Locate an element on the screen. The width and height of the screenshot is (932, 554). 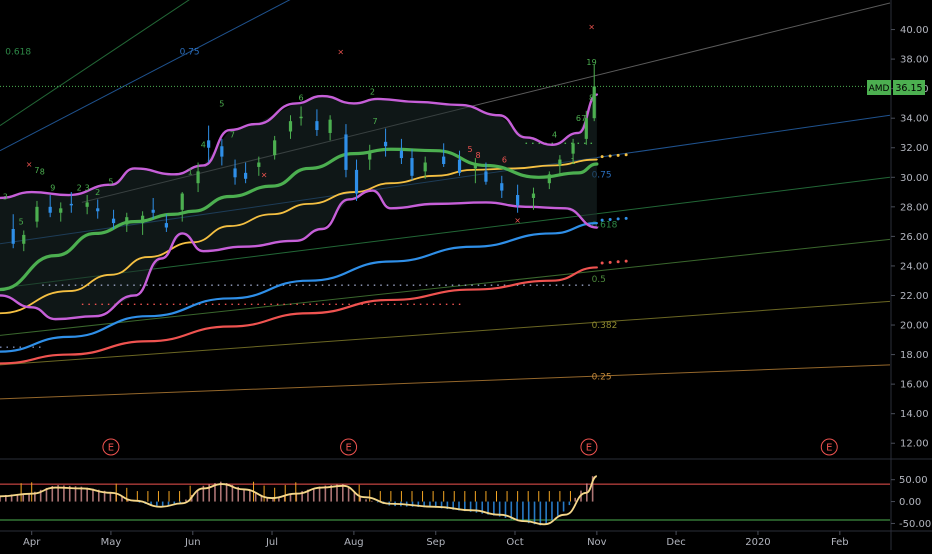
fib-fan-label: 0.5 is located at coordinates (599, 280).